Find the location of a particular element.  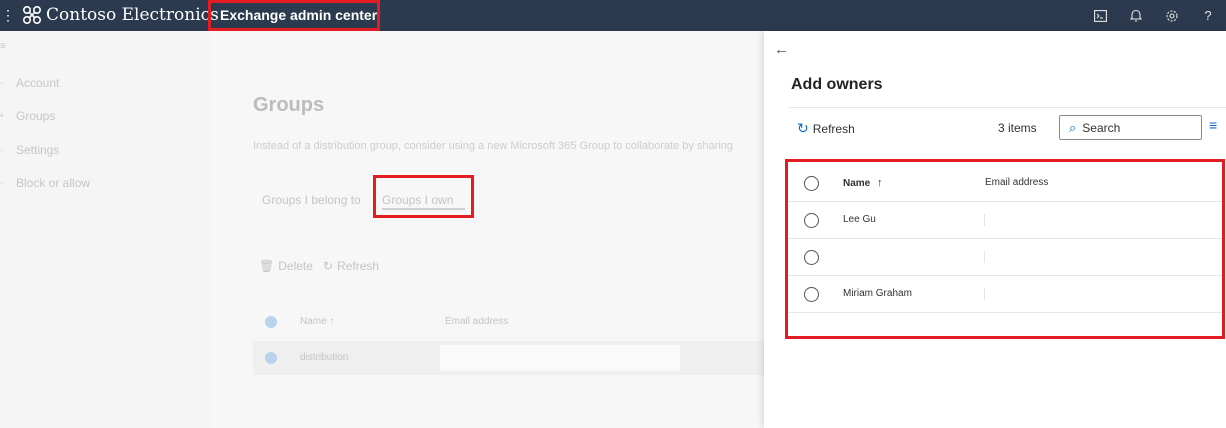

delete-button: 🗑 Delete is located at coordinates (286, 266).